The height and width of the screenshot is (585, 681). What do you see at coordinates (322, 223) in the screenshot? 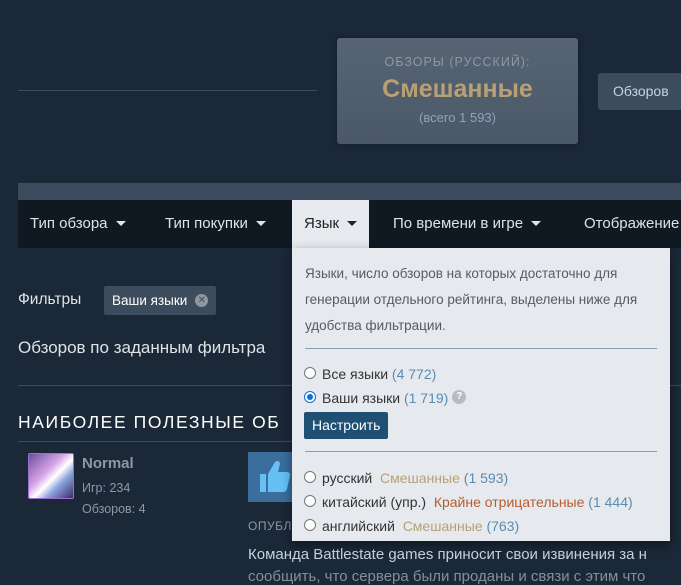
I see `filter-language-label: Язык` at bounding box center [322, 223].